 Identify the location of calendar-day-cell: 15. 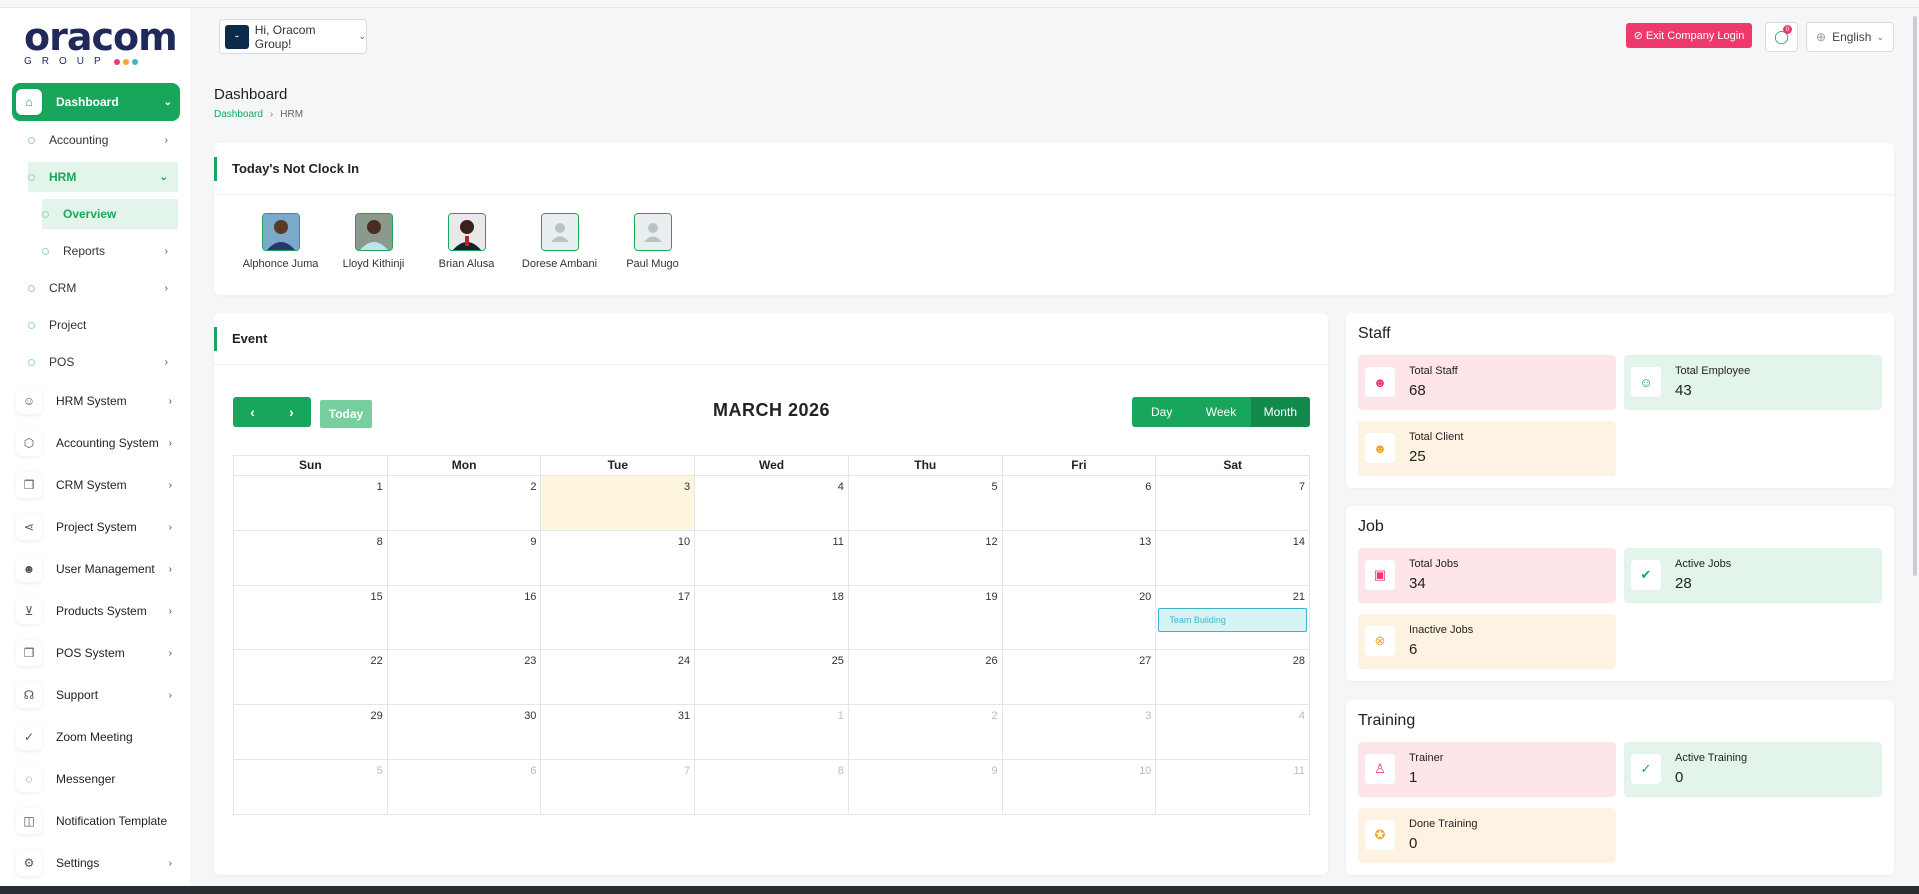
(311, 618).